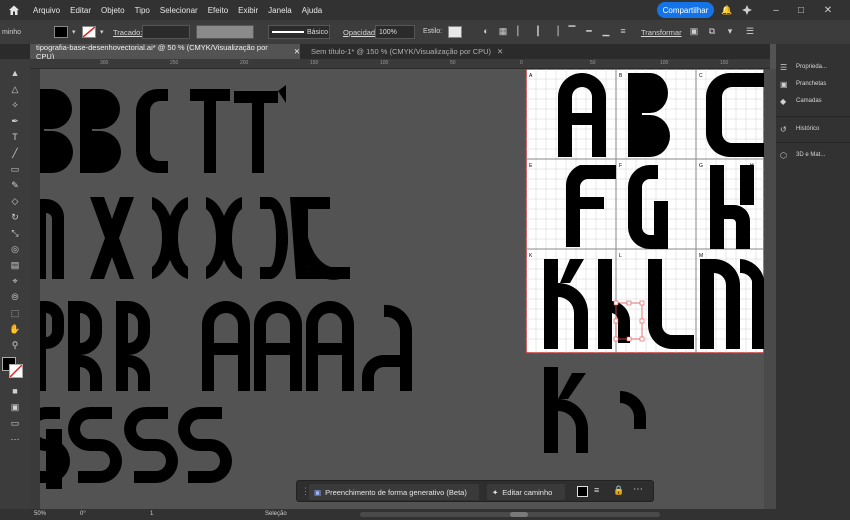 This screenshot has height=520, width=850. What do you see at coordinates (320, 238) in the screenshot?
I see `glyph-z` at bounding box center [320, 238].